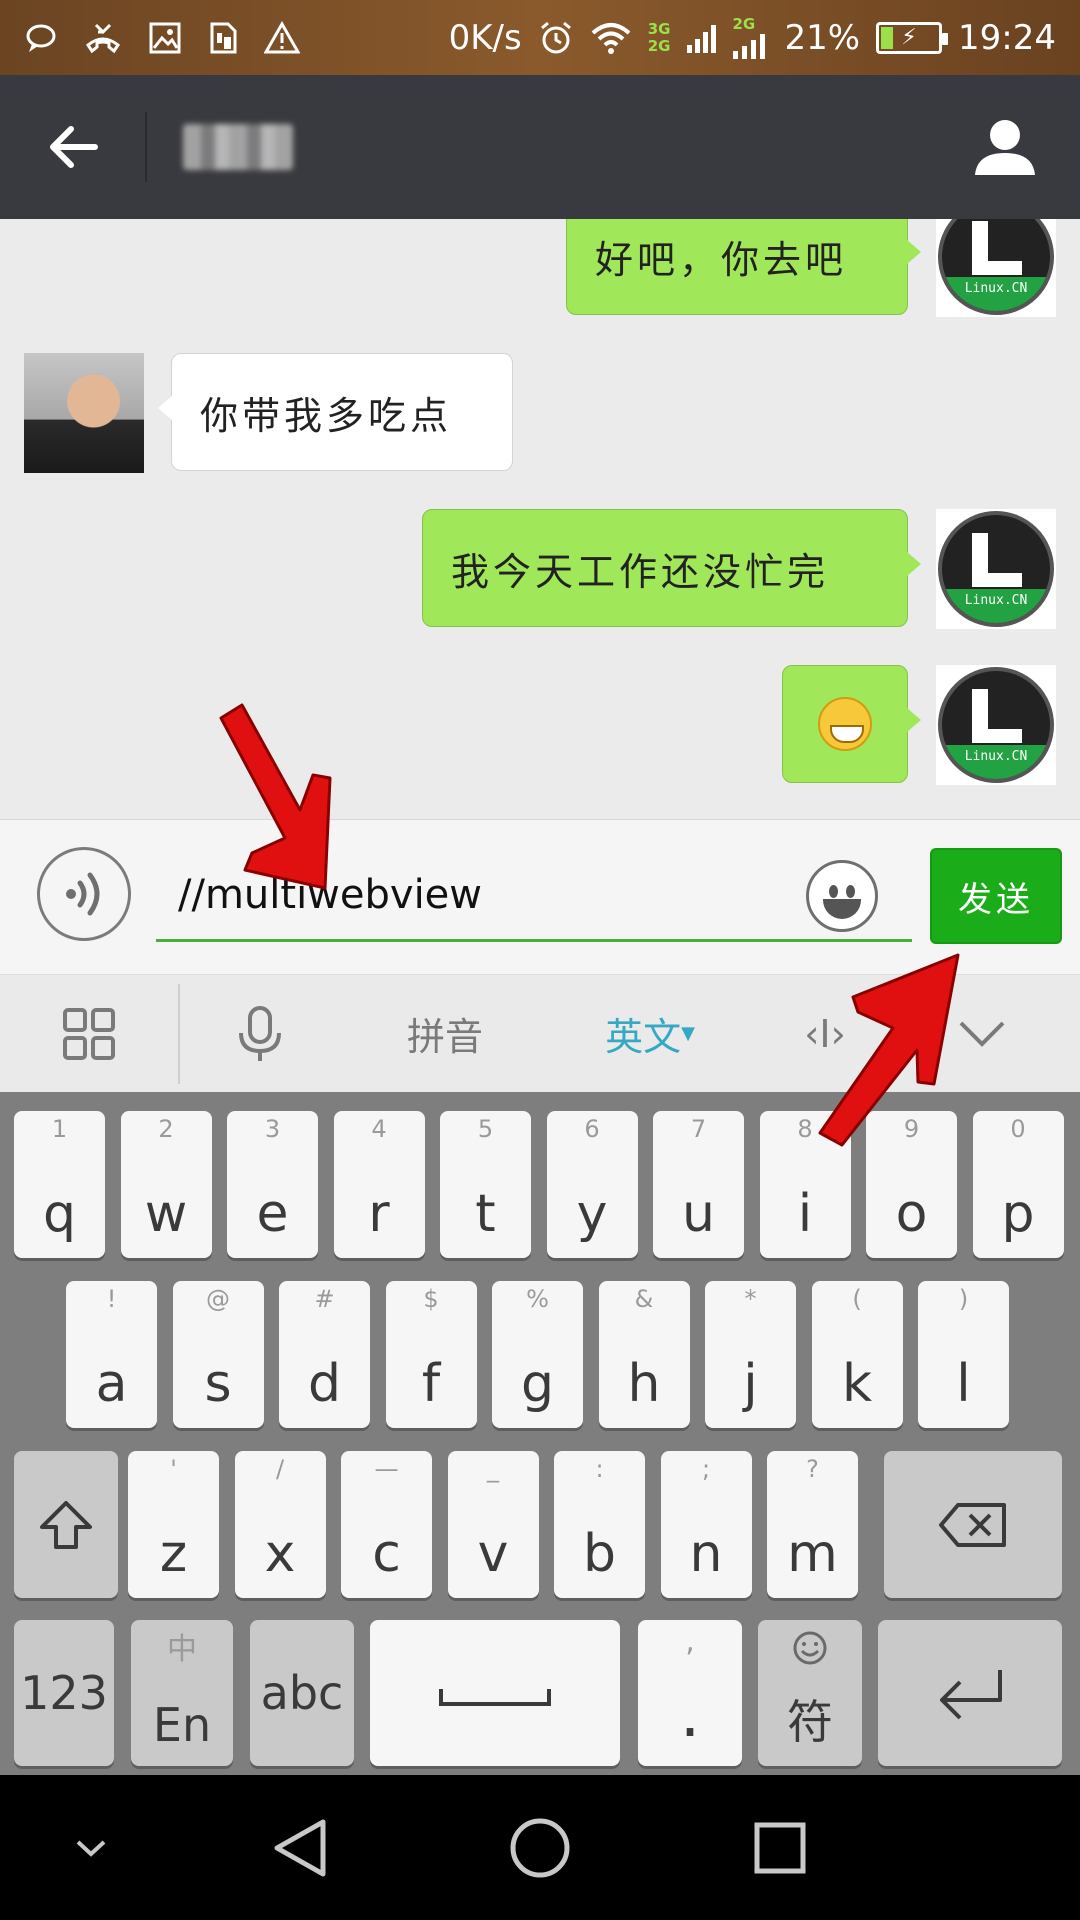 Image resolution: width=1080 pixels, height=1920 pixels. What do you see at coordinates (690, 1693) in the screenshot?
I see `period-key: , .` at bounding box center [690, 1693].